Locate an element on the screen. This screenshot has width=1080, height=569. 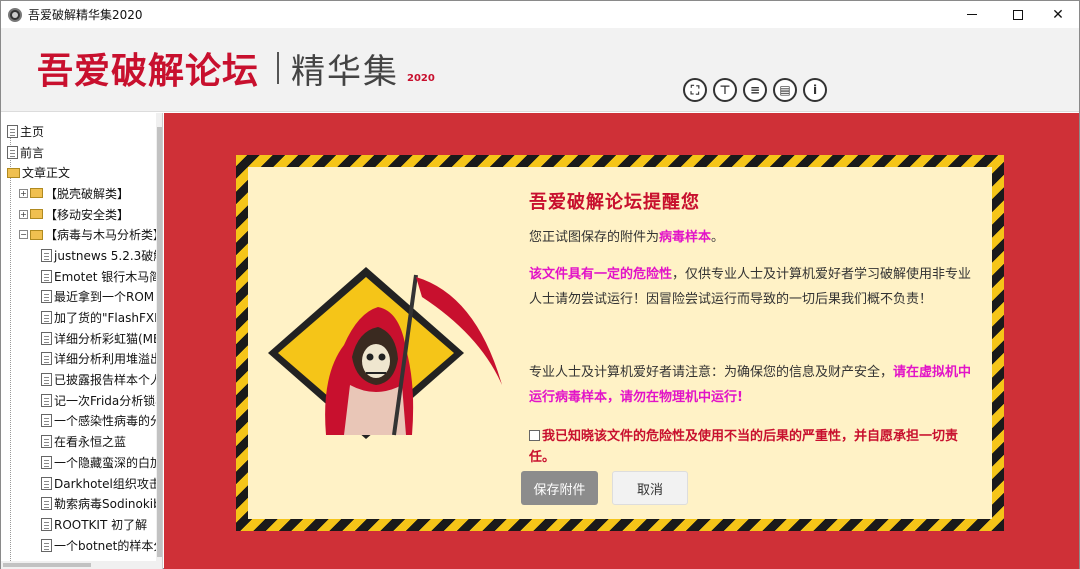
sidebar-item: 一个botnet的样本分析 is located at coordinates (78, 545).